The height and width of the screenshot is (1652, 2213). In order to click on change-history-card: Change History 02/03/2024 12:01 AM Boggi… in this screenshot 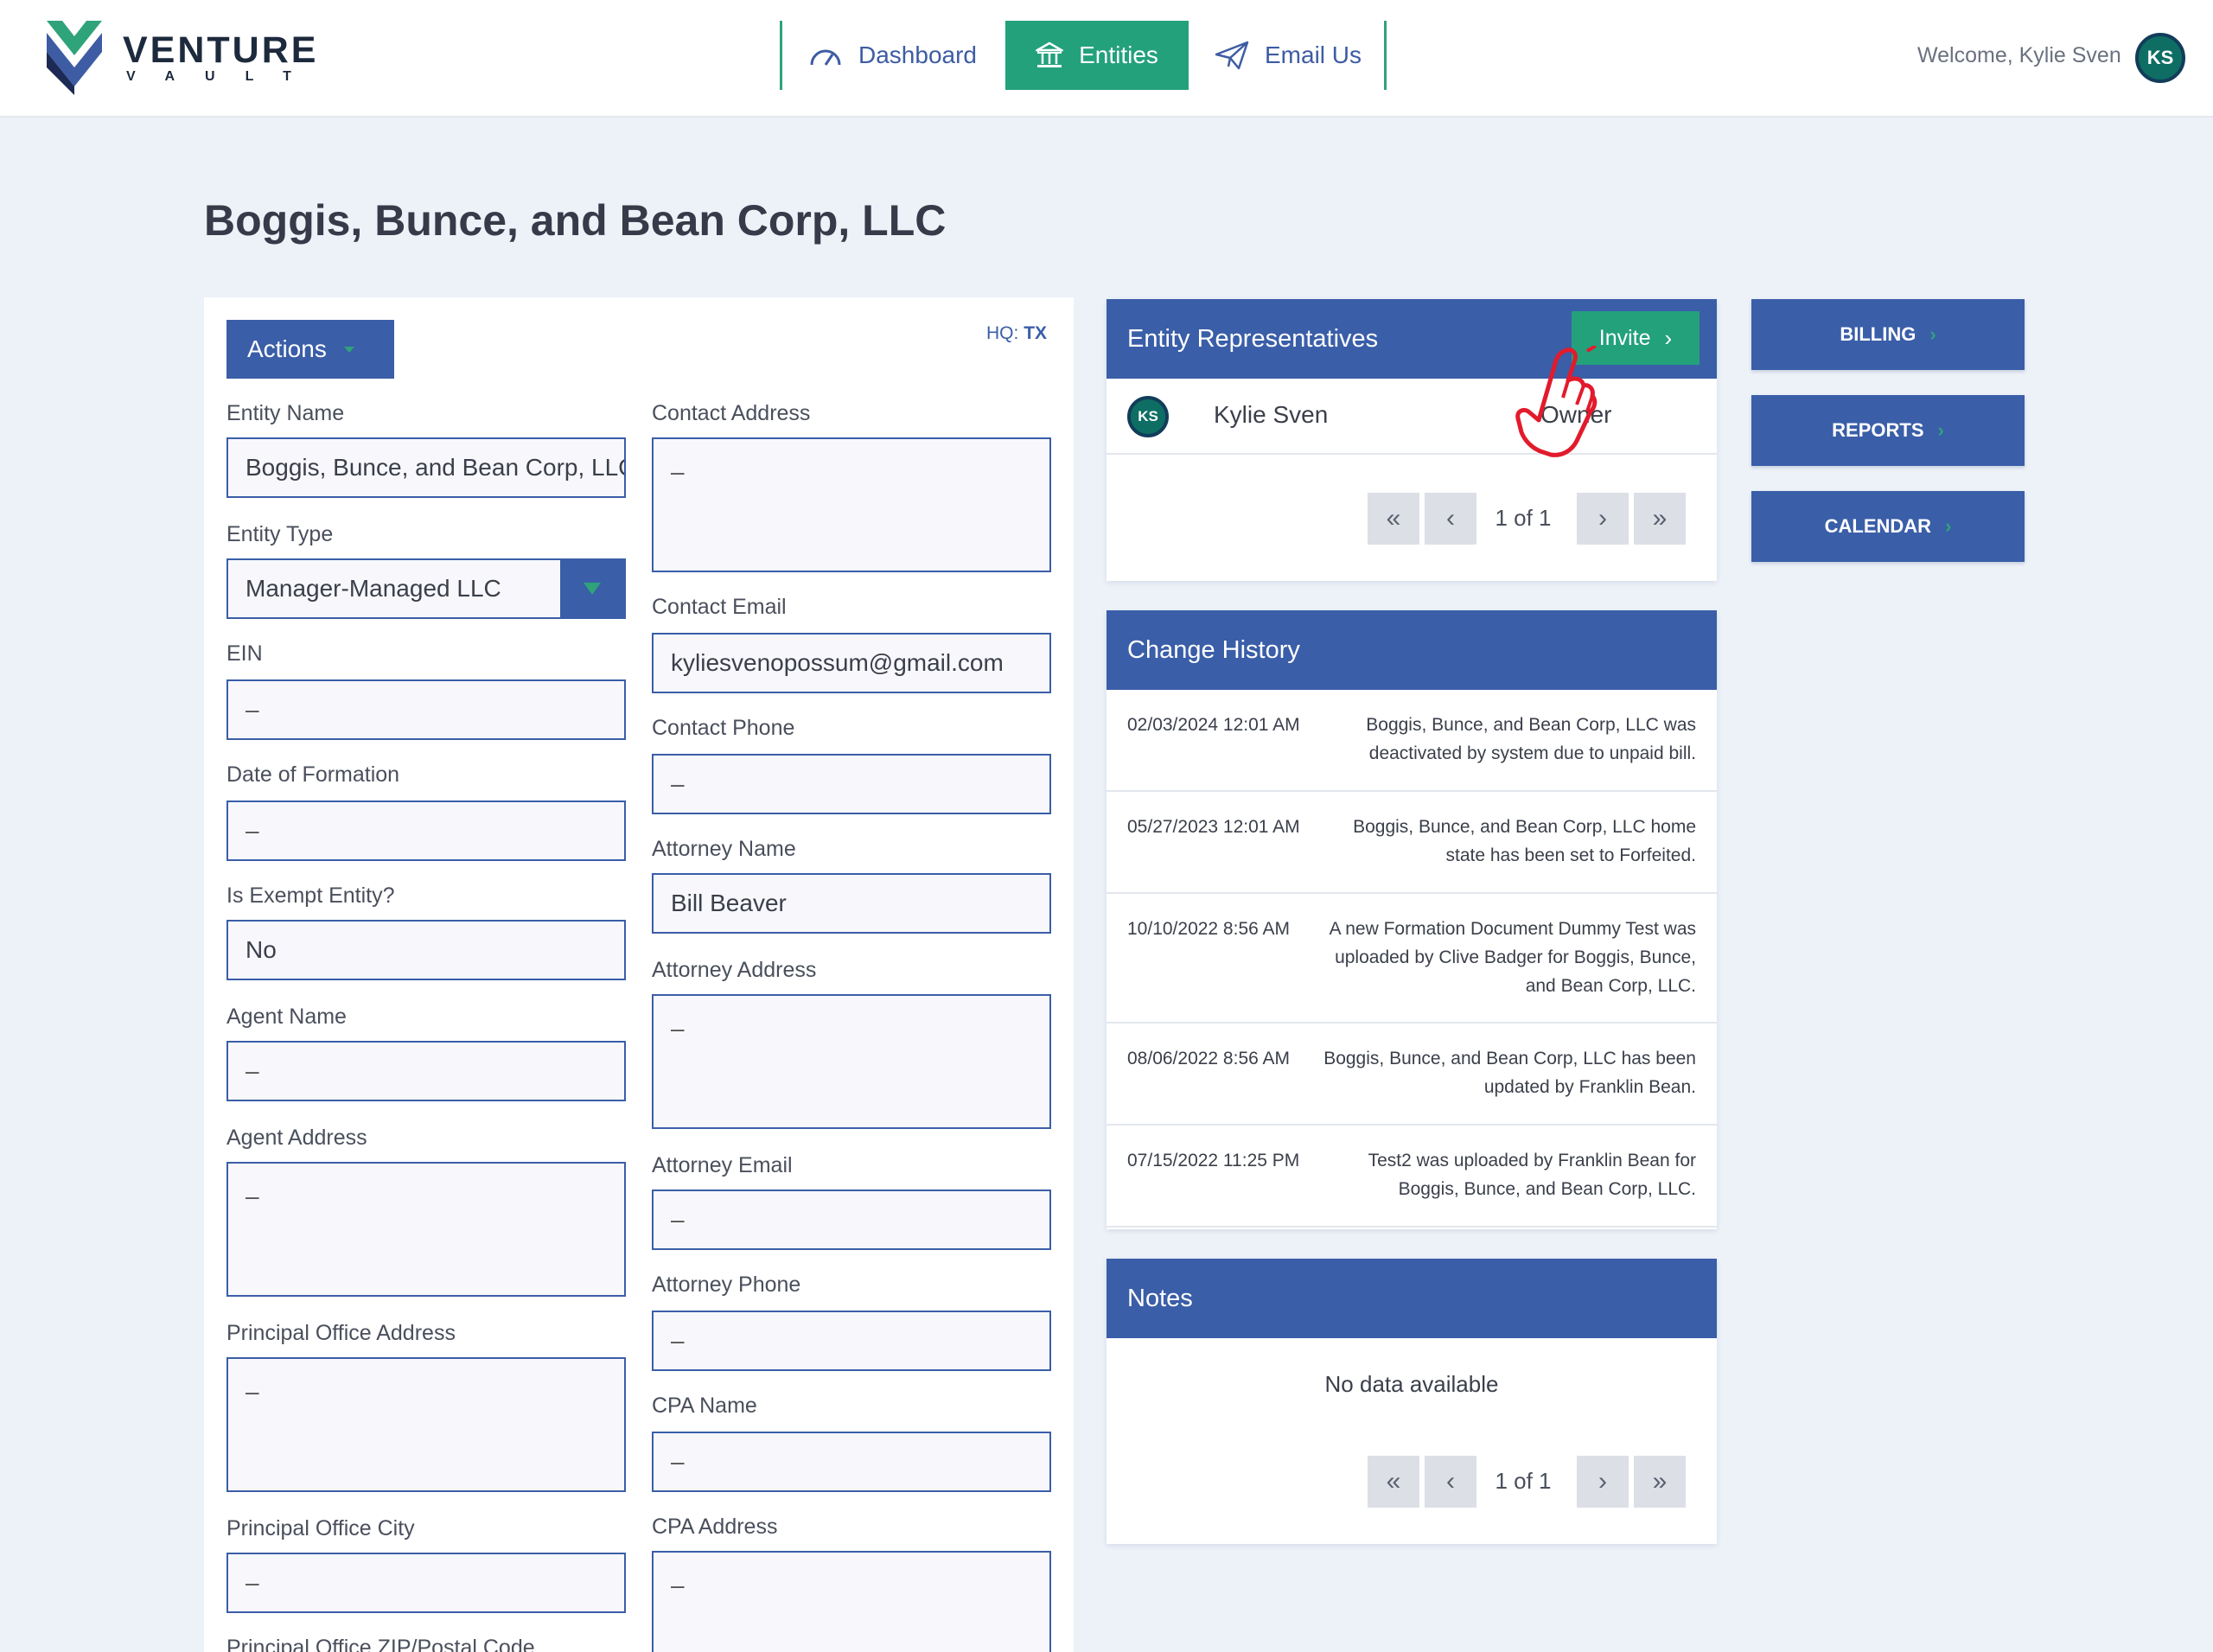, I will do `click(1411, 919)`.